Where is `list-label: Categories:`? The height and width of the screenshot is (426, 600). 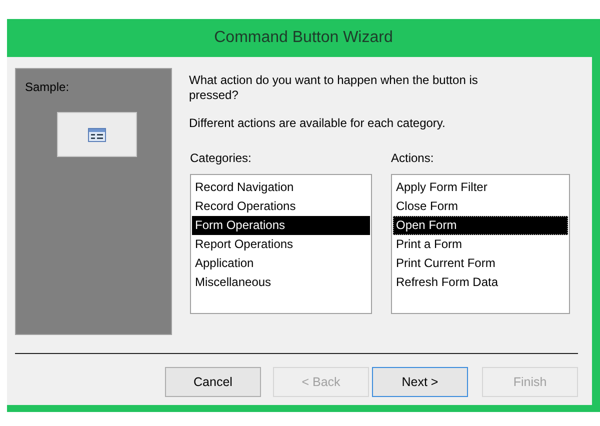
list-label: Categories: is located at coordinates (221, 158).